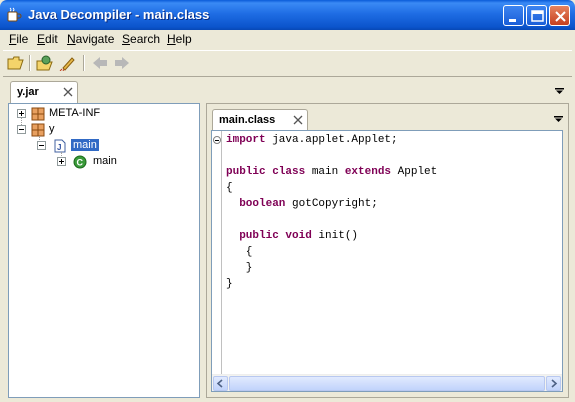 The width and height of the screenshot is (575, 402). I want to click on tree-node-main-file: J main, so click(104, 146).